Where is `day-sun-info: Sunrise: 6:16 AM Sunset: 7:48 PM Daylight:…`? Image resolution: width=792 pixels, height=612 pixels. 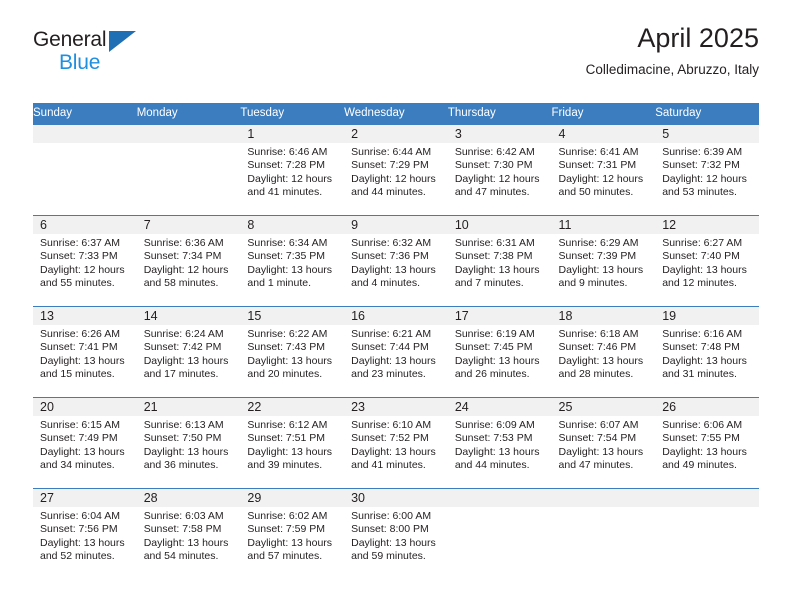
day-sun-info: Sunrise: 6:16 AM Sunset: 7:48 PM Daylight:… is located at coordinates (707, 353).